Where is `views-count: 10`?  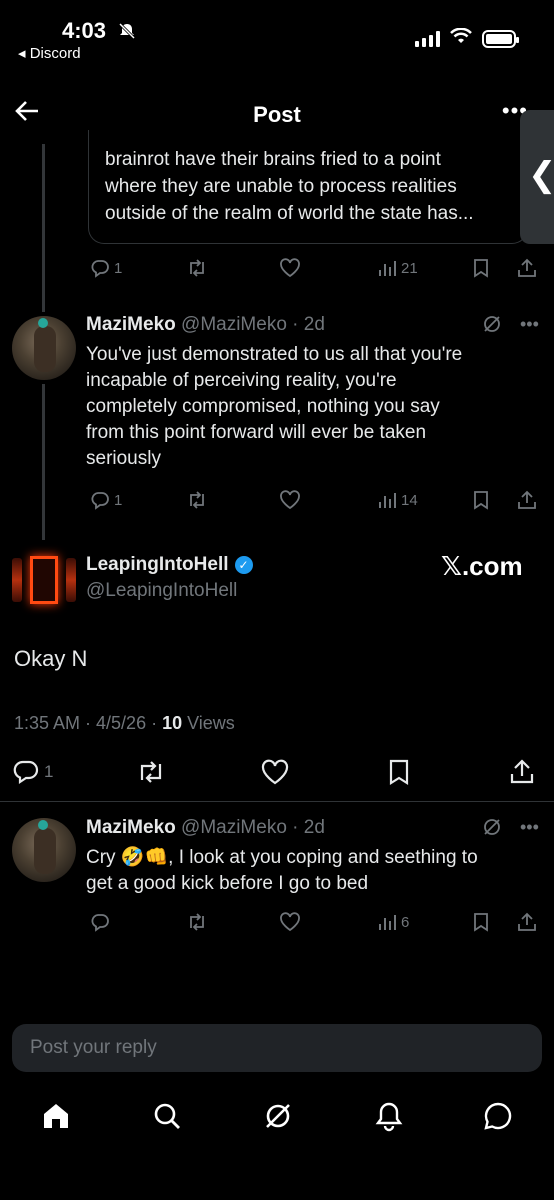
views-count: 10 is located at coordinates (172, 723).